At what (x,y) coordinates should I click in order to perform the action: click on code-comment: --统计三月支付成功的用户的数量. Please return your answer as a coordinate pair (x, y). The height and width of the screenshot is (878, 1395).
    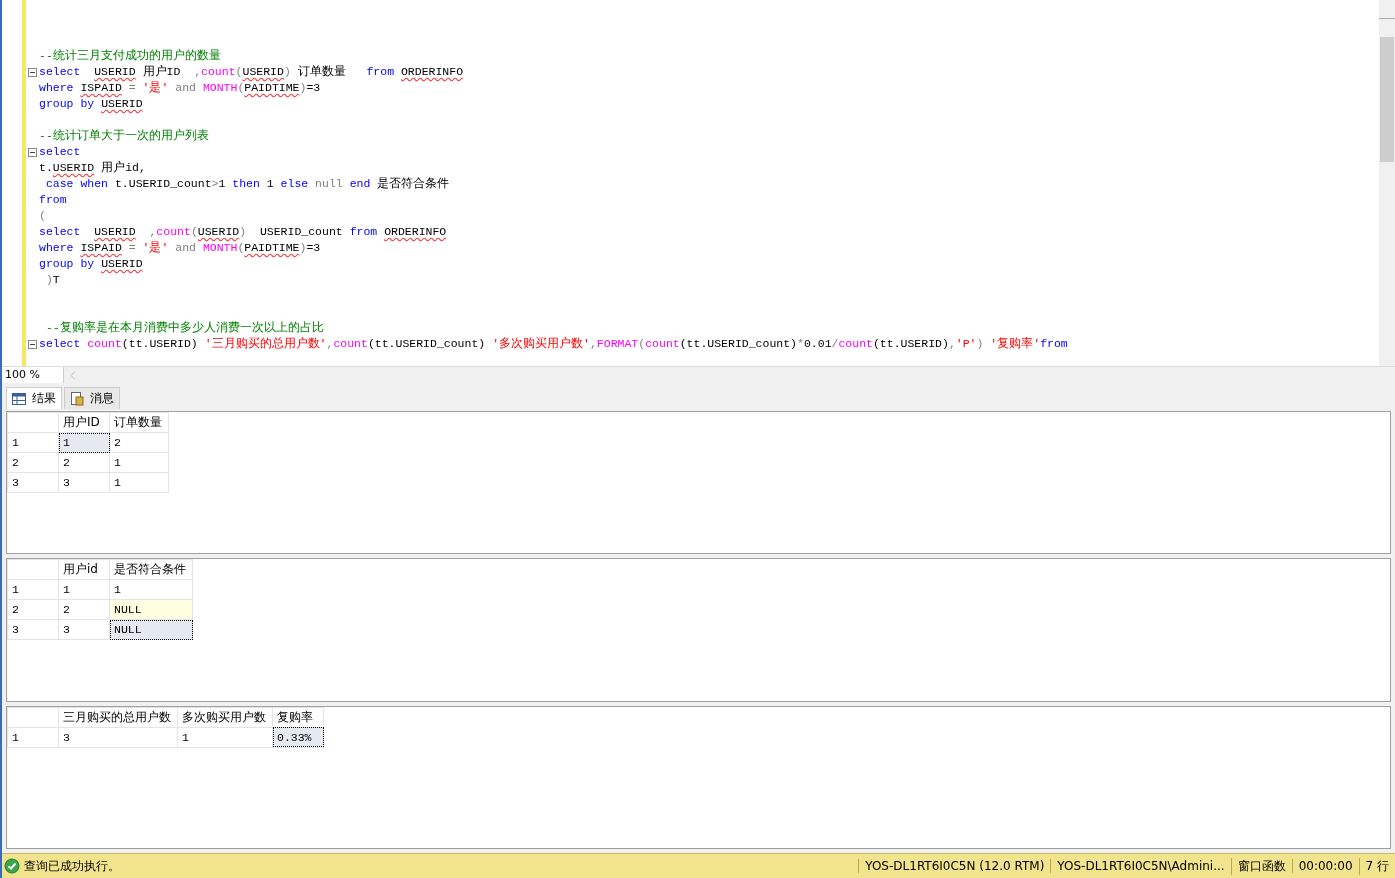
    Looking at the image, I should click on (130, 56).